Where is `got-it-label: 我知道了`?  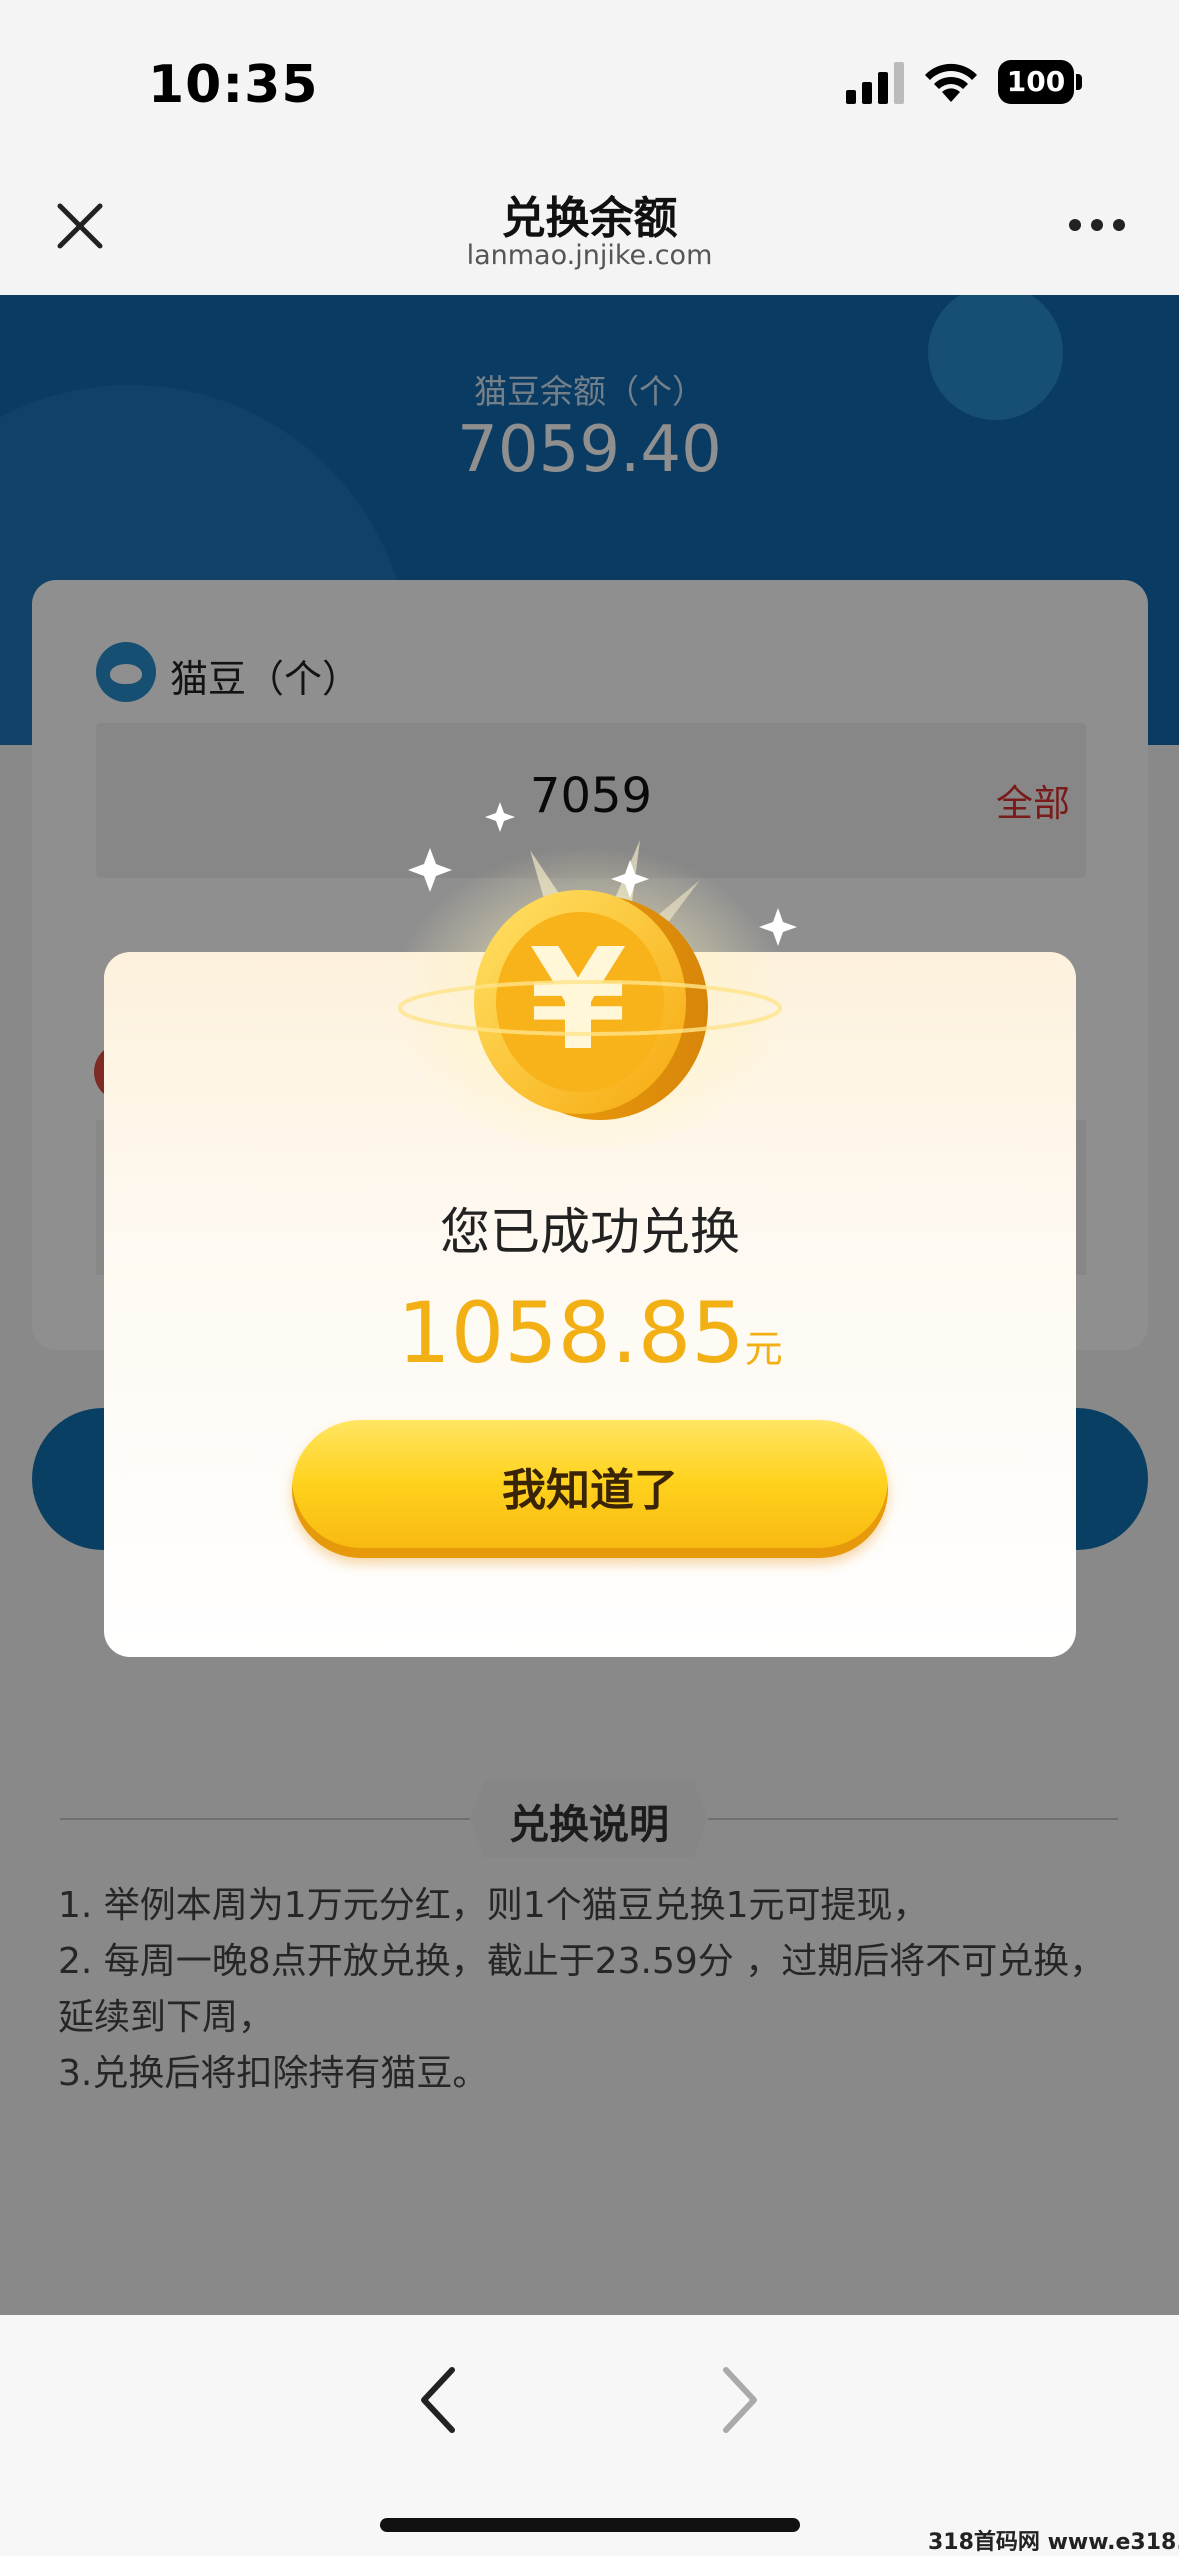 got-it-label: 我知道了 is located at coordinates (590, 1490).